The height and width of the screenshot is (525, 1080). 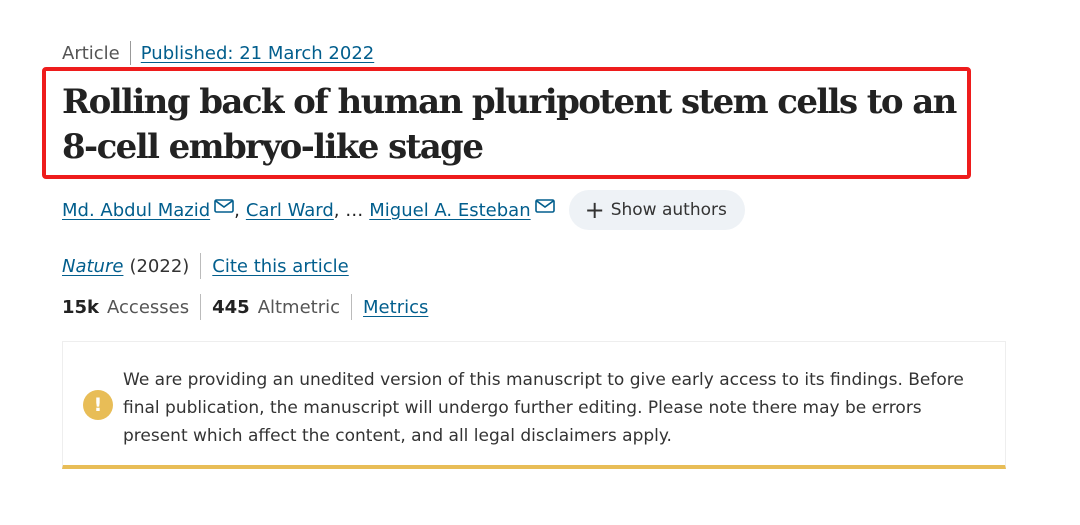 I want to click on journal-year: (2022), so click(x=159, y=266).